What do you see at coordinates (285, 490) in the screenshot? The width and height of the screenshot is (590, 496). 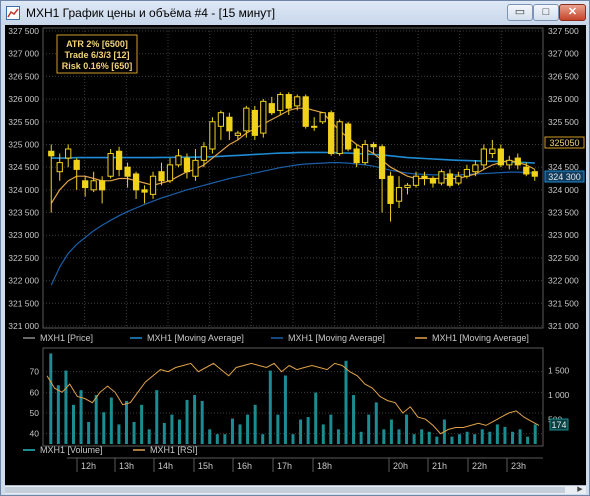 I see `scrollbar-thumb` at bounding box center [285, 490].